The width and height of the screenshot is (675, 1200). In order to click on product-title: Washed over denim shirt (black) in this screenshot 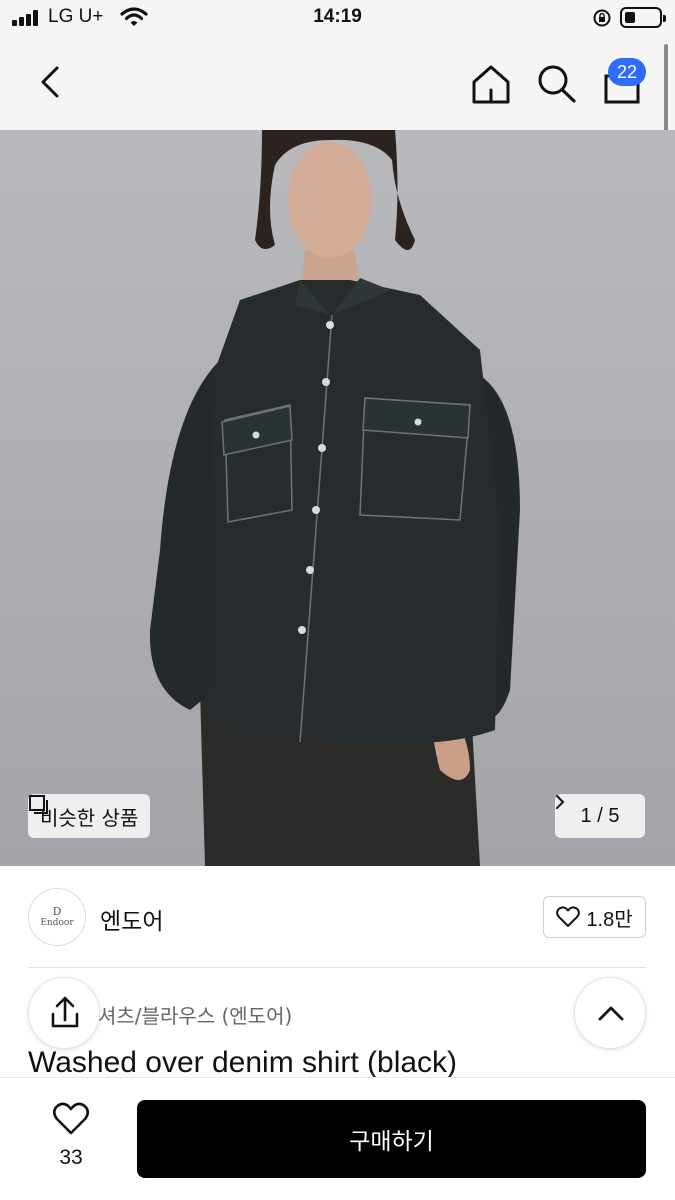, I will do `click(243, 1062)`.